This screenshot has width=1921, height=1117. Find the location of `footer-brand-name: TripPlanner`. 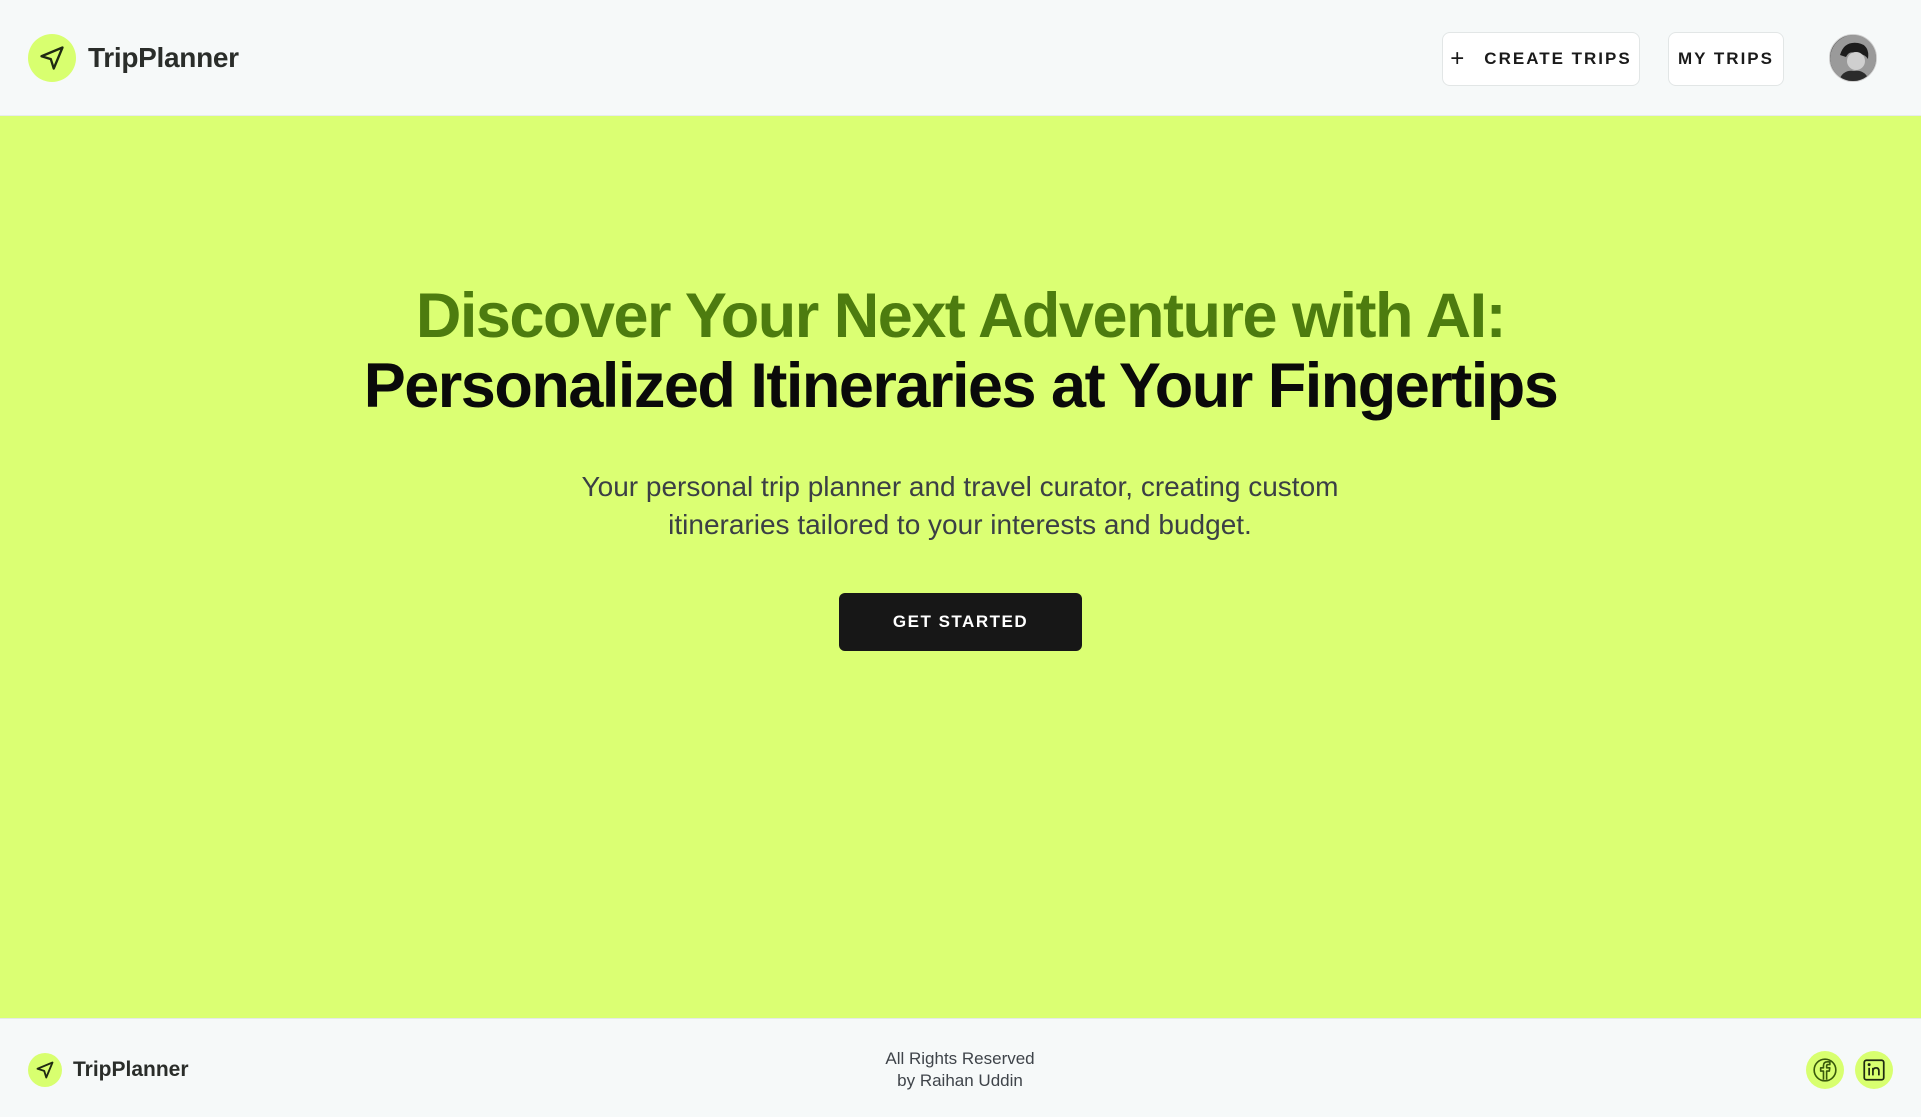

footer-brand-name: TripPlanner is located at coordinates (131, 1069).